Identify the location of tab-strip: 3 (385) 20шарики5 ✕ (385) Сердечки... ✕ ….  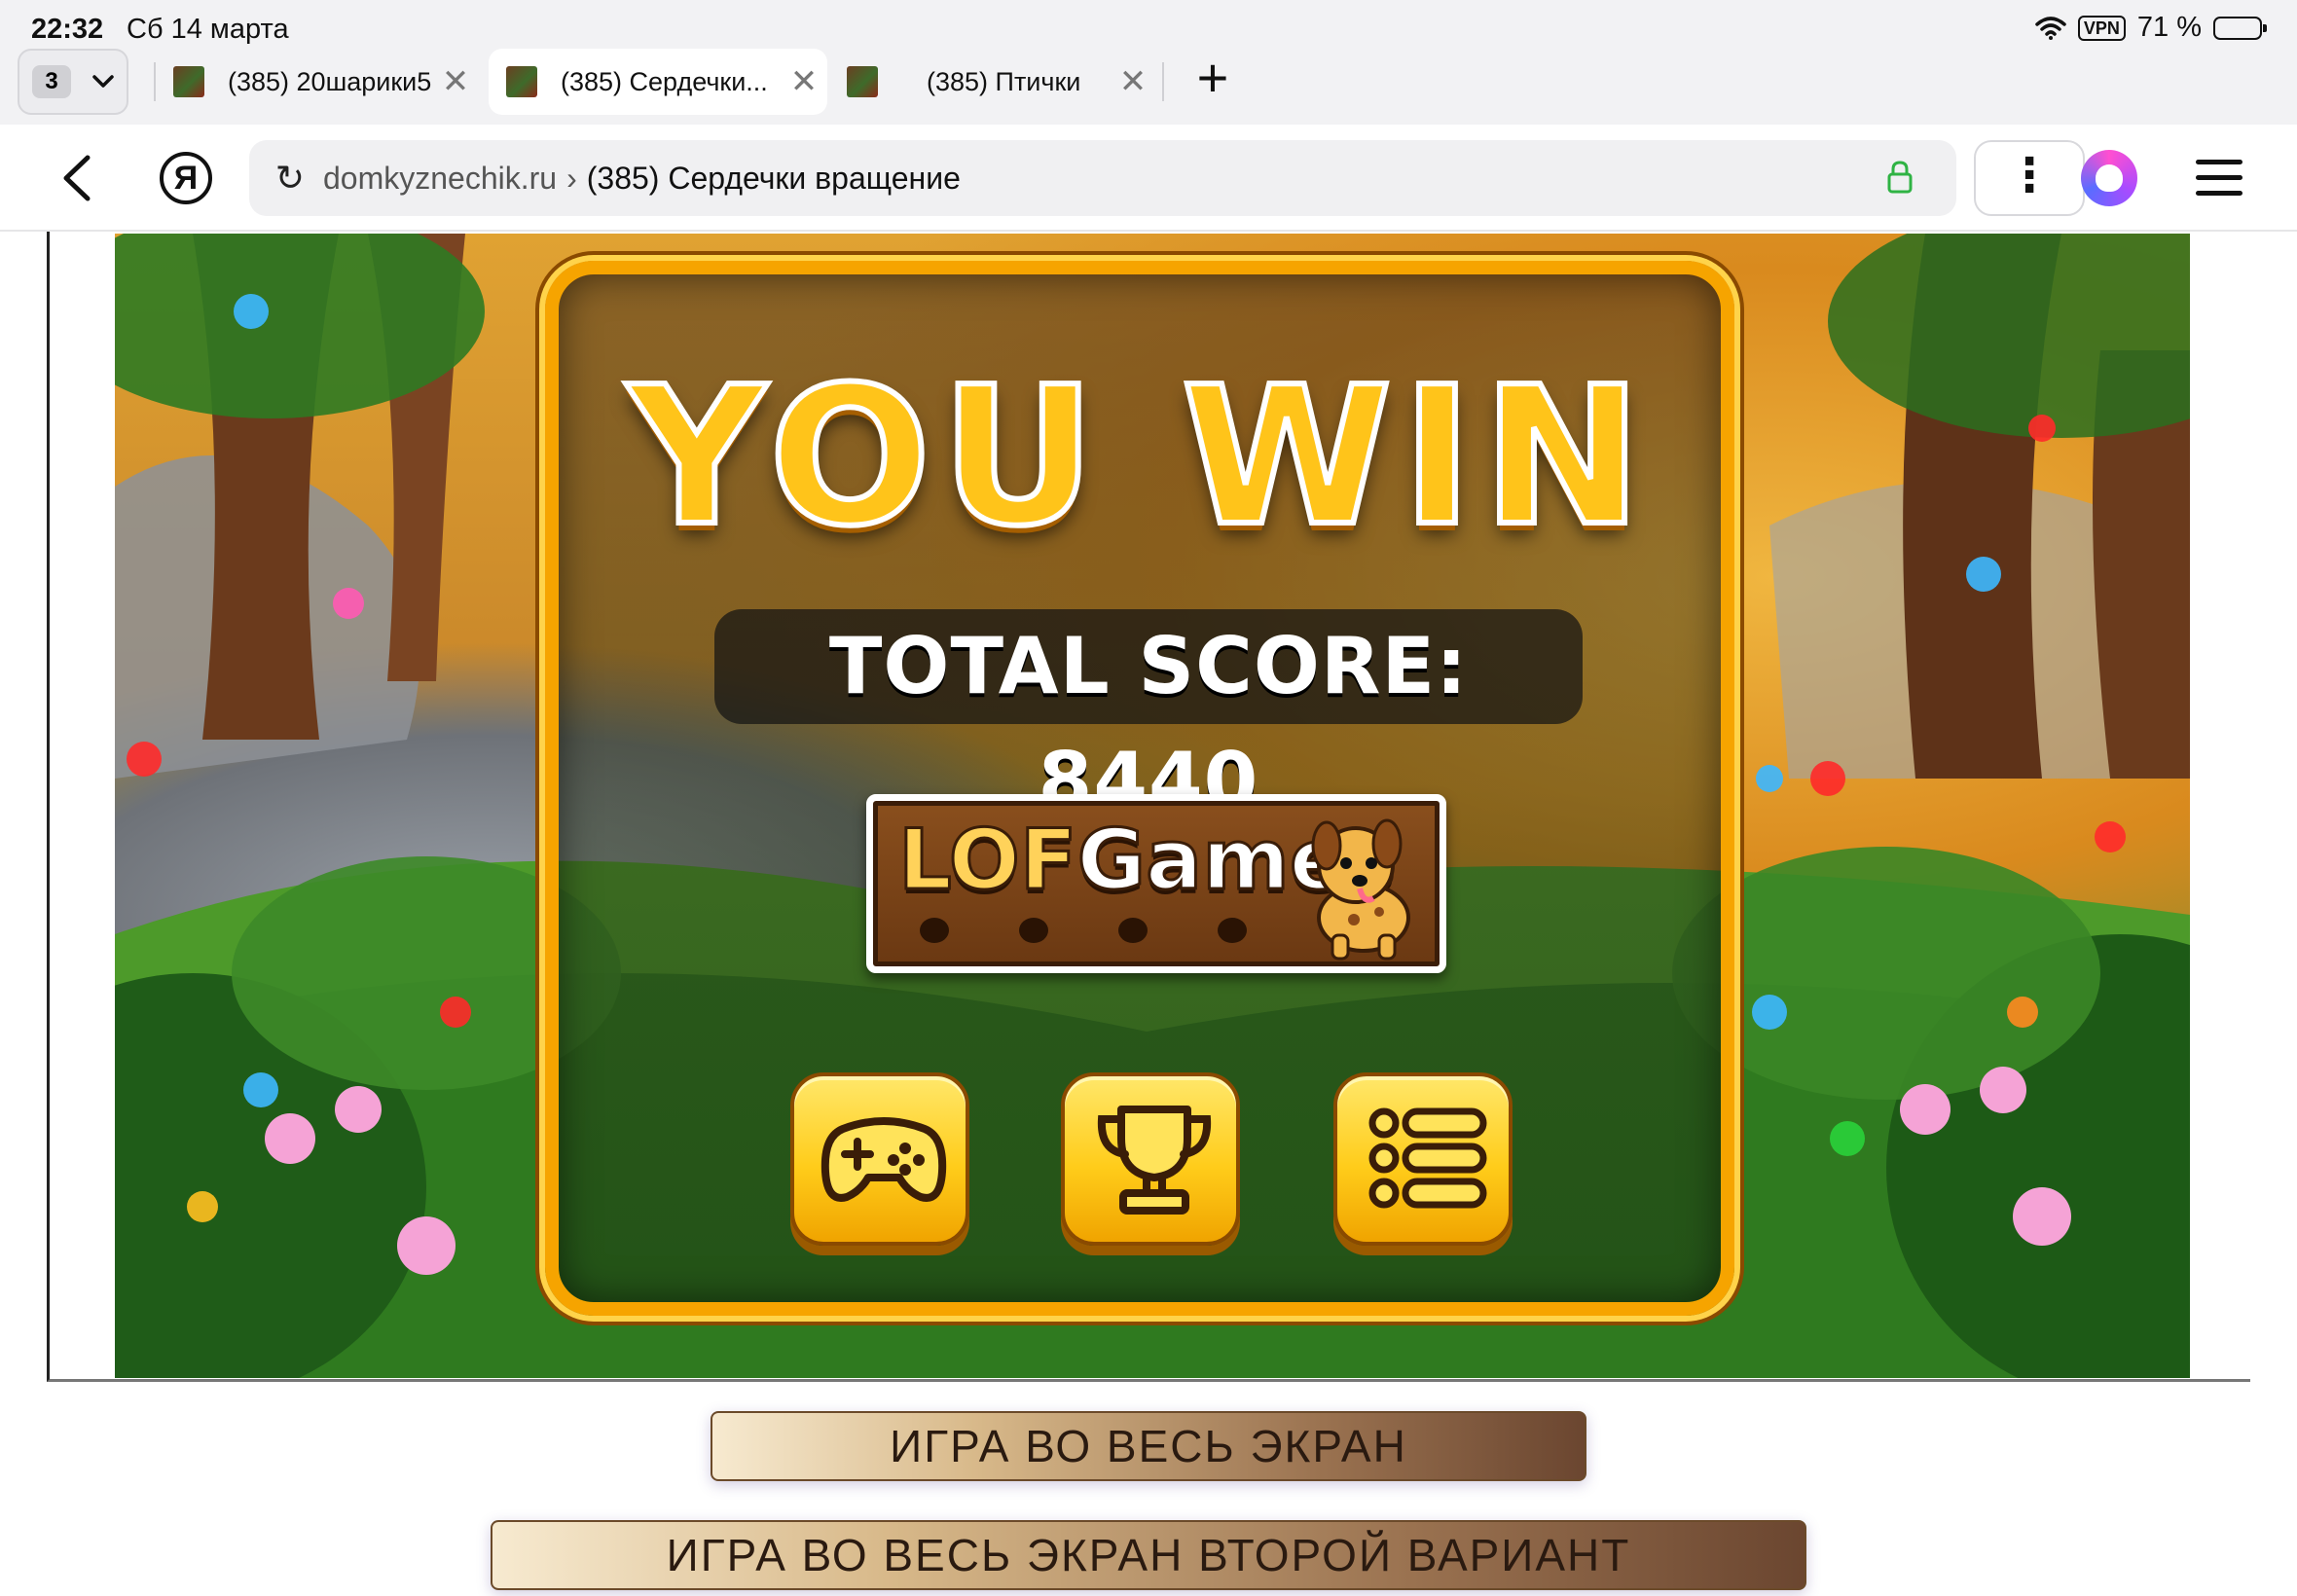
(1148, 86).